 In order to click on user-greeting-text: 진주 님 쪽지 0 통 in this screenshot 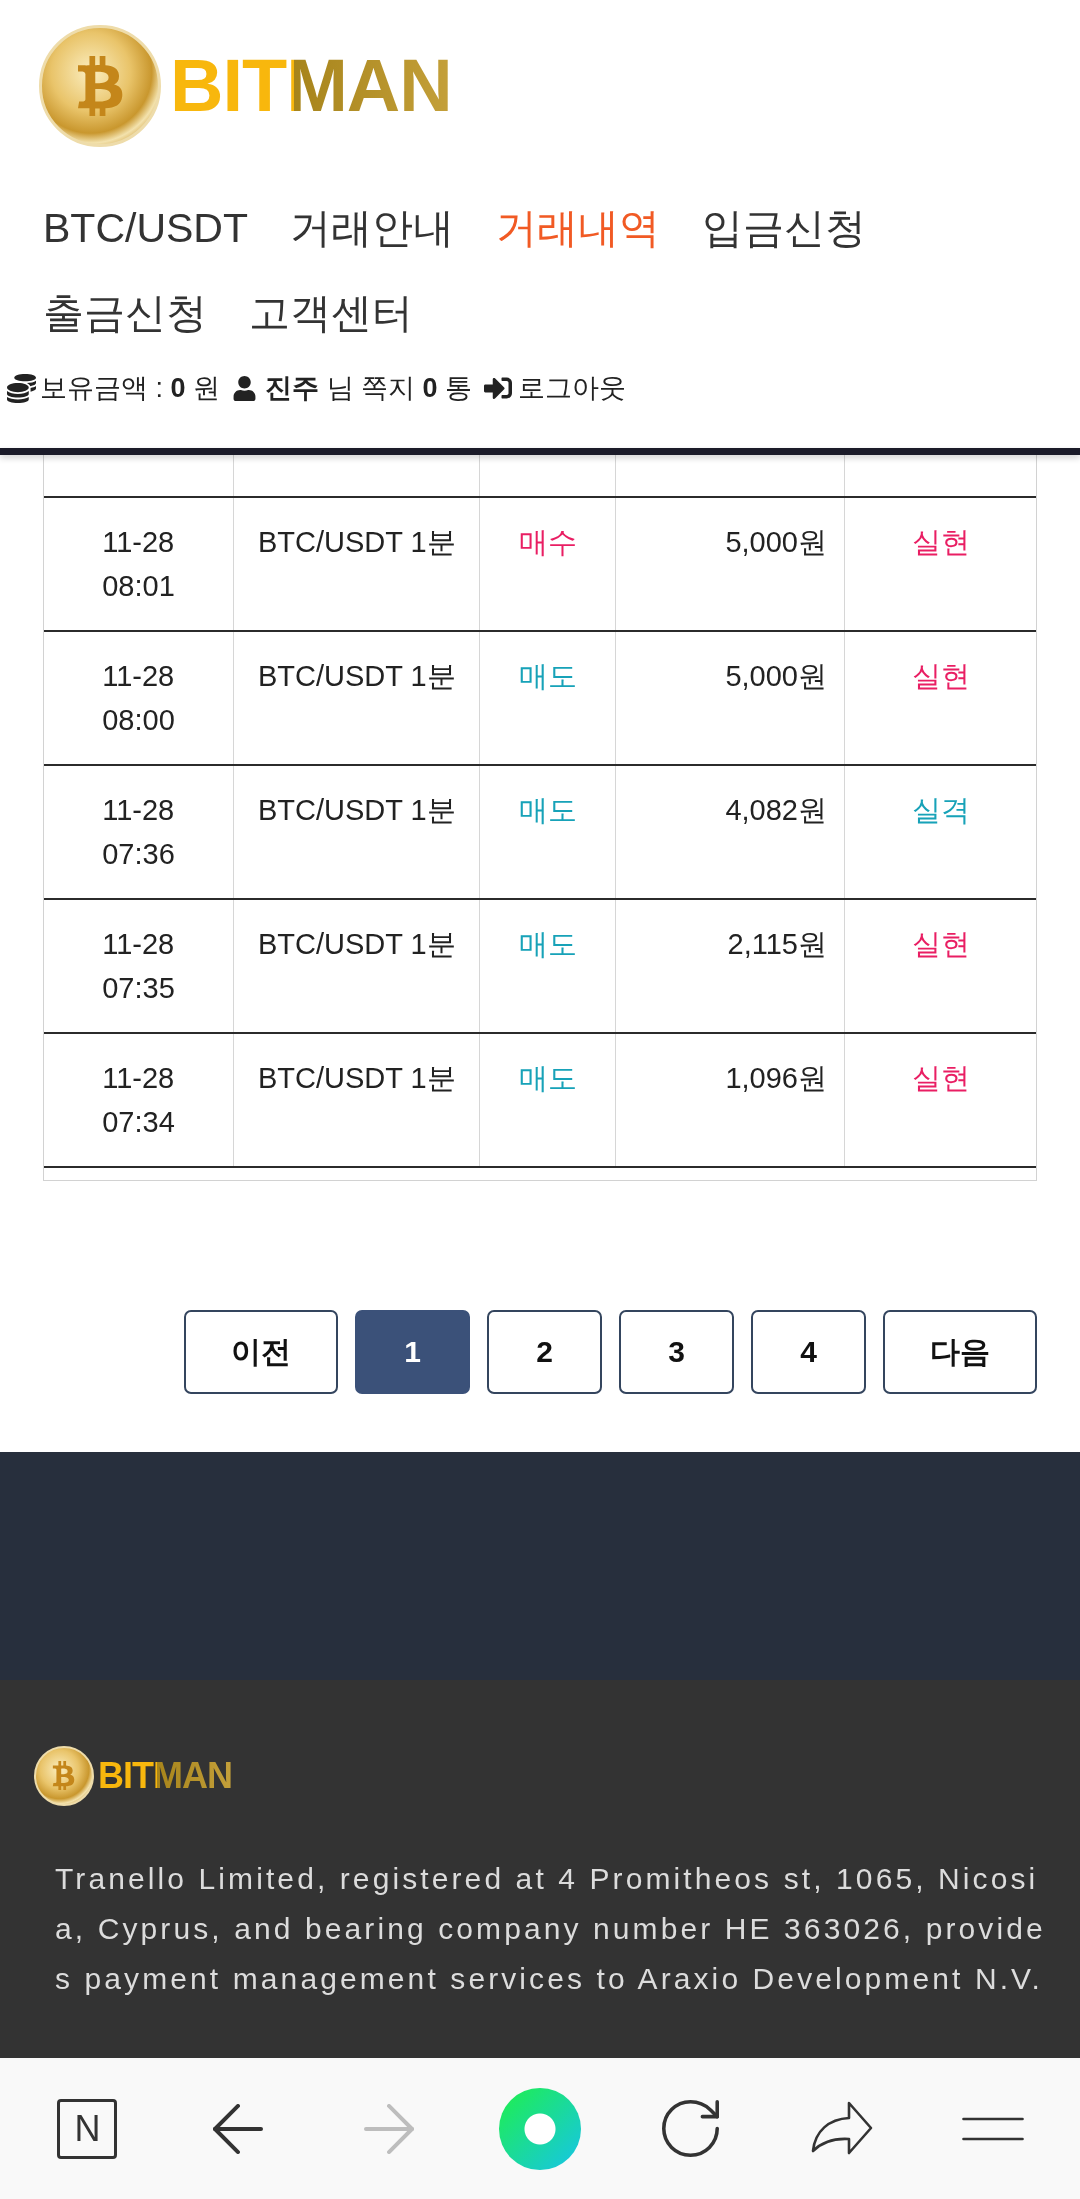, I will do `click(369, 388)`.